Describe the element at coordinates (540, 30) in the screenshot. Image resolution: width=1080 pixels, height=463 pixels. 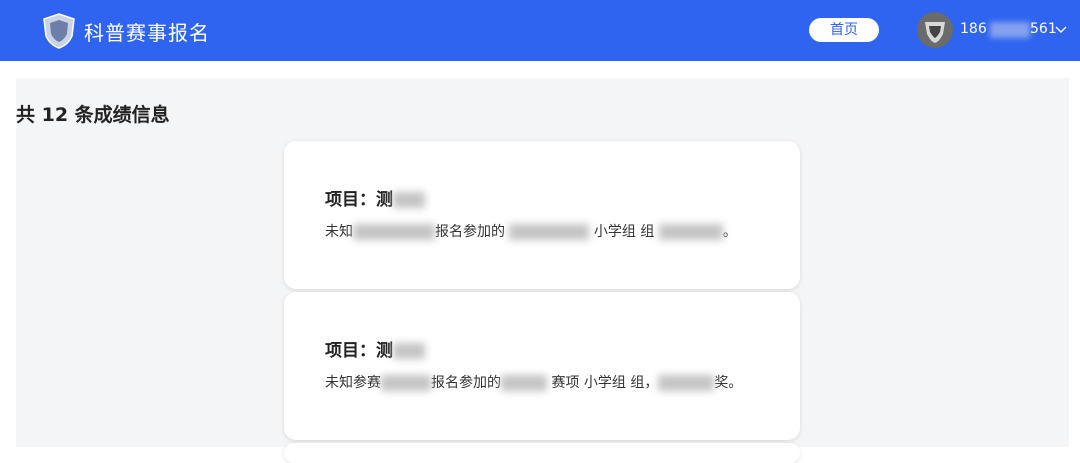
I see `top-navbar: 科普赛事报名 首页 186 561` at that location.